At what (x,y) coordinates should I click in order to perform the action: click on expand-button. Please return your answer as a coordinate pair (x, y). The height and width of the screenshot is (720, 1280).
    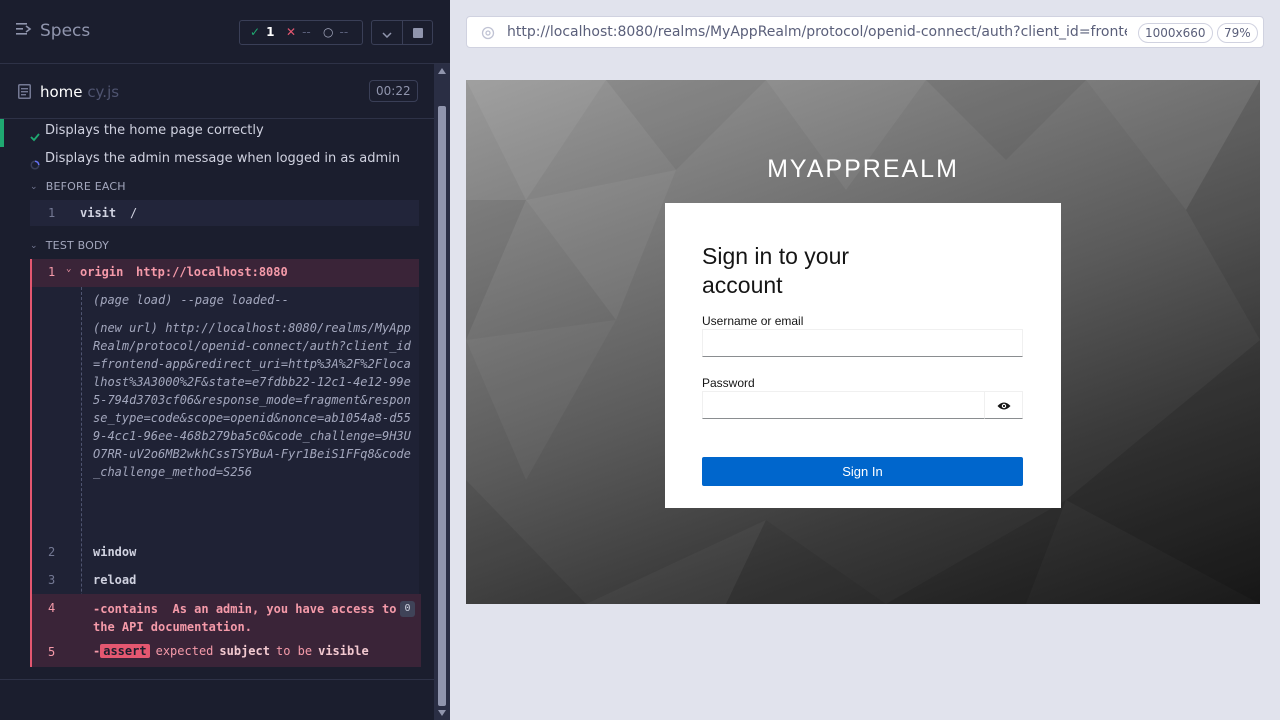
    Looking at the image, I should click on (387, 32).